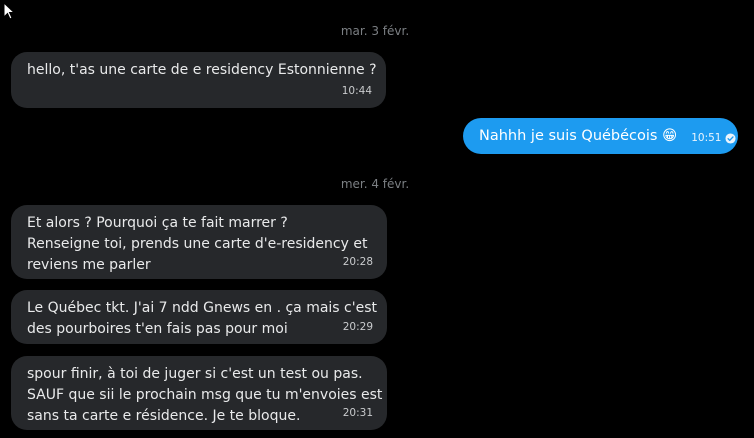 The width and height of the screenshot is (754, 438). I want to click on mouse-cursor-icon, so click(9, 11).